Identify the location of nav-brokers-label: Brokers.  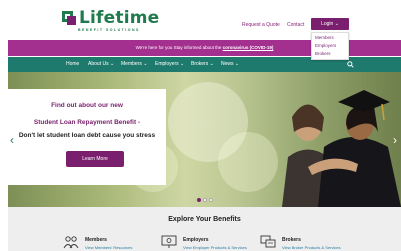
(200, 64).